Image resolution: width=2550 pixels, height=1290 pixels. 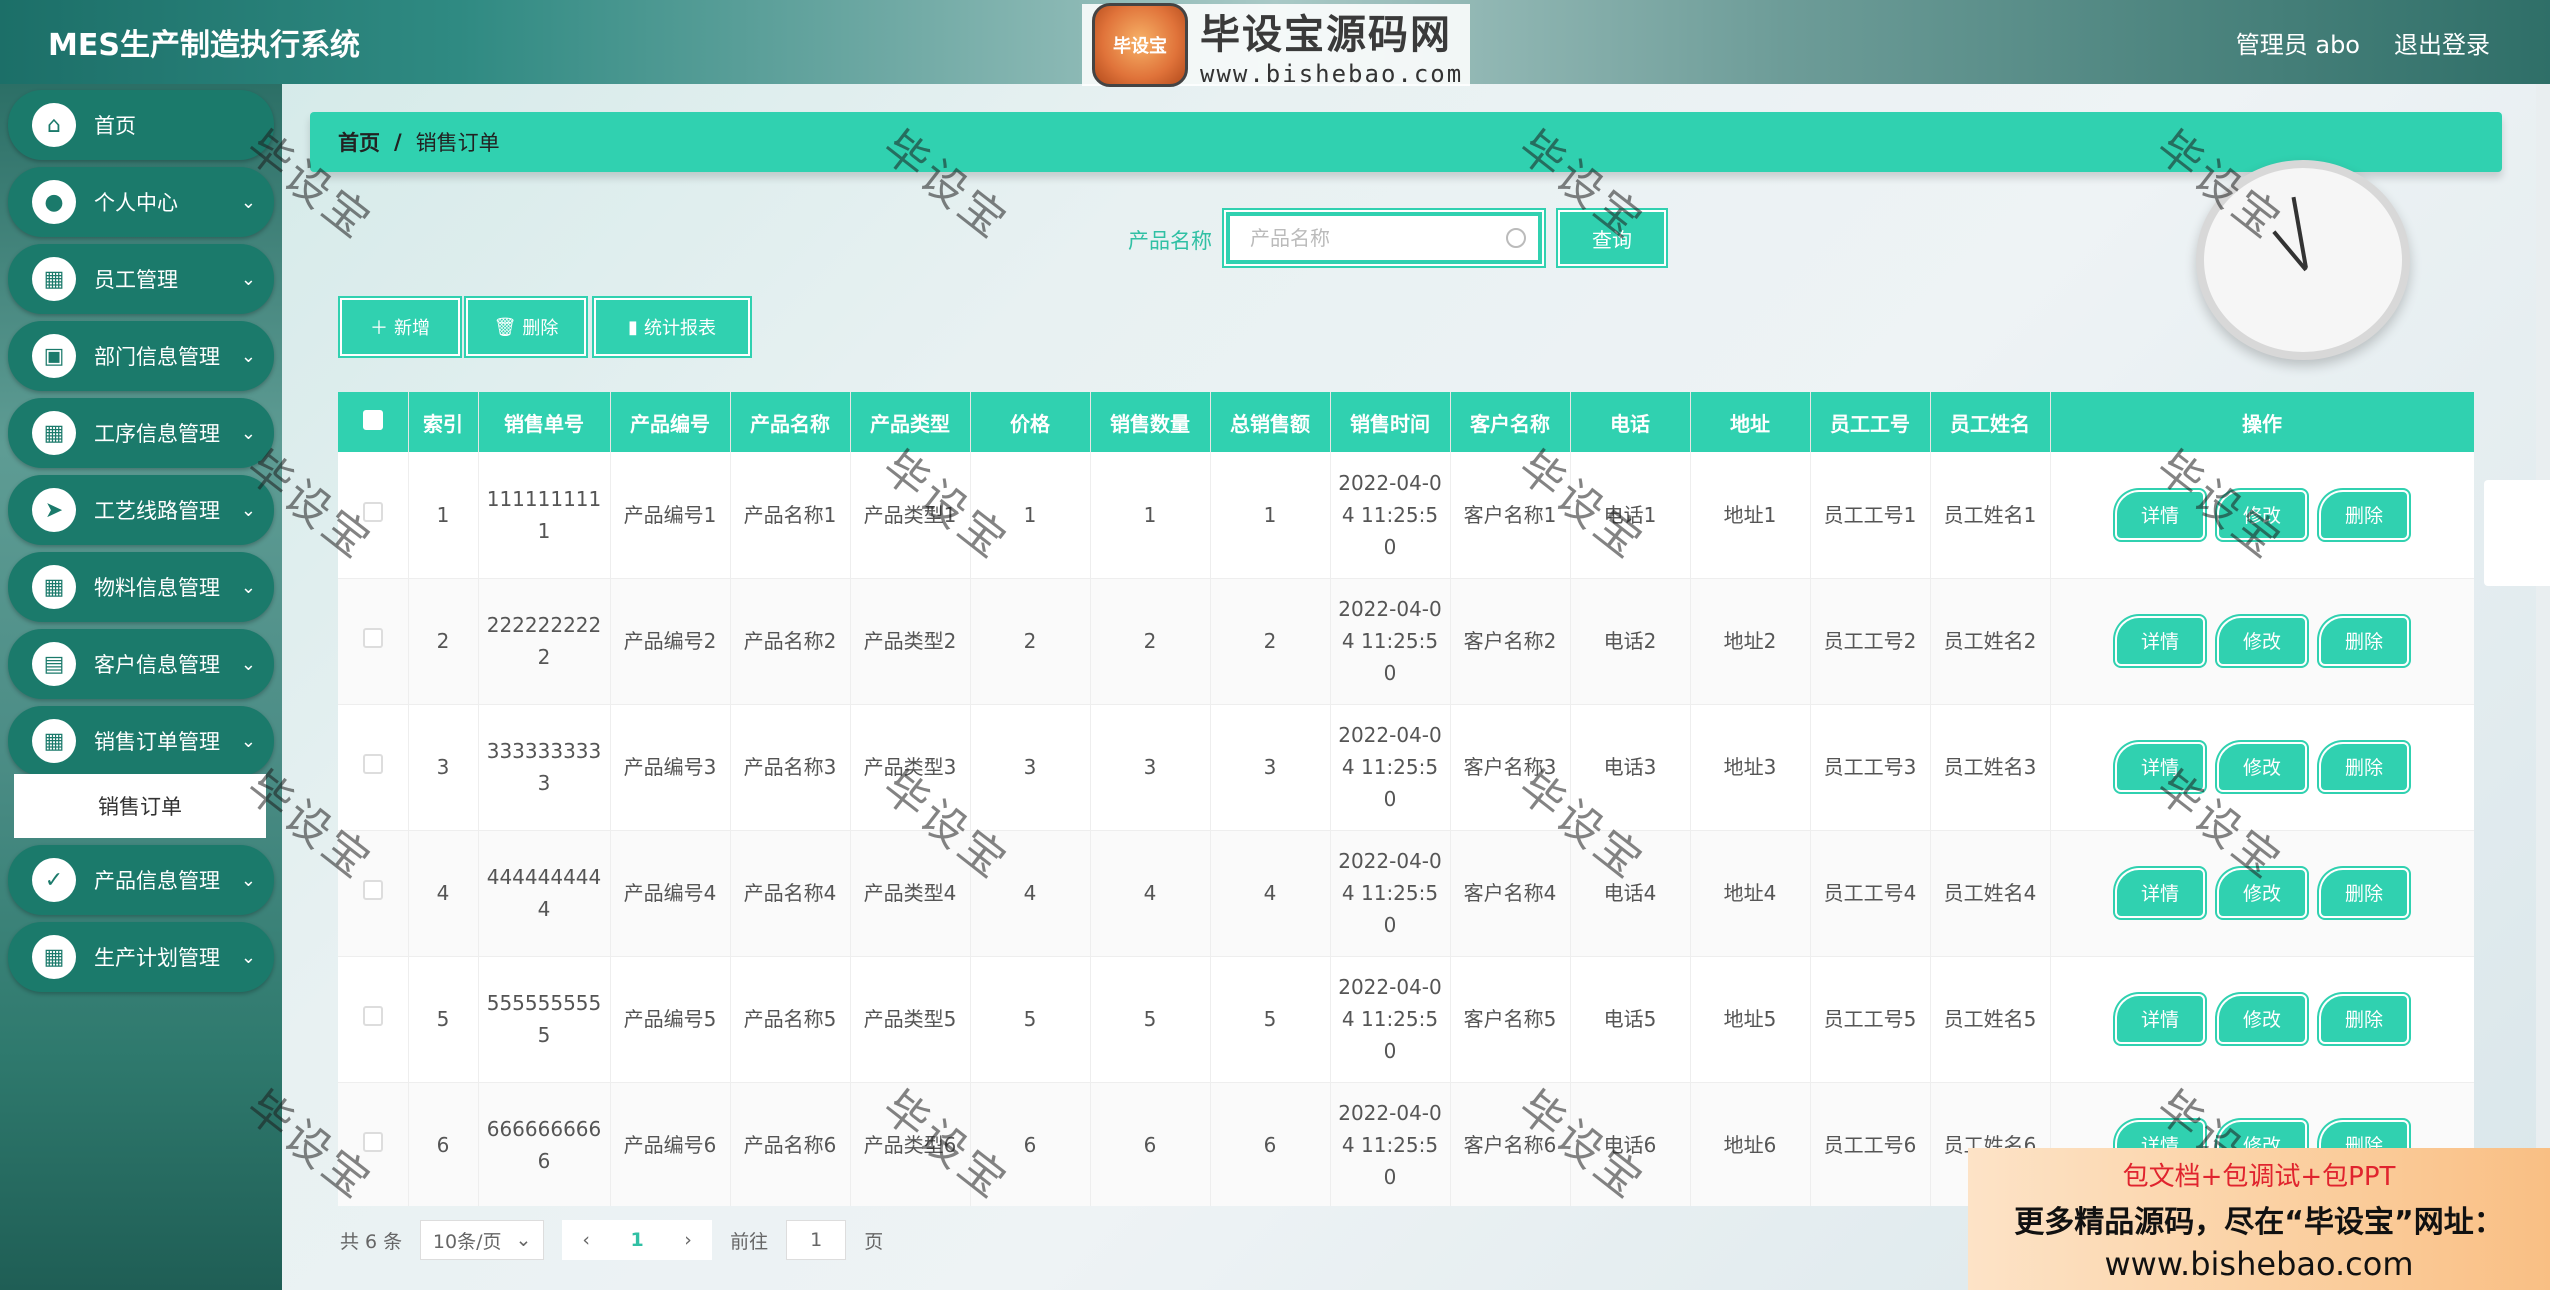 I want to click on goto-page-input: 1, so click(x=816, y=1240).